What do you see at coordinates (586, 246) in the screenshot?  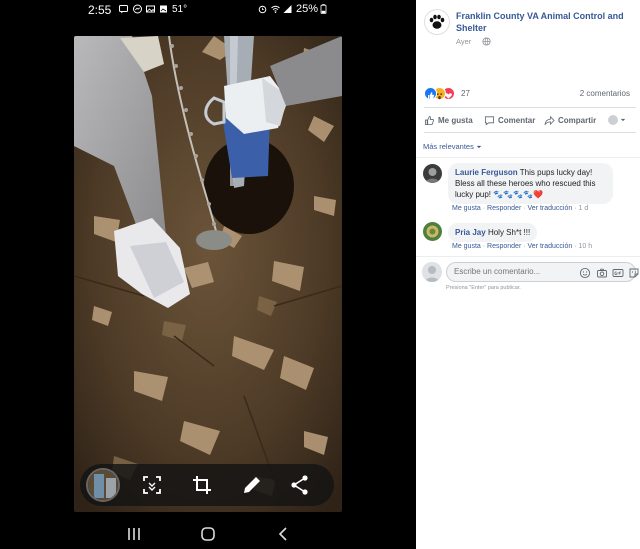 I see `comment-time: 10 h` at bounding box center [586, 246].